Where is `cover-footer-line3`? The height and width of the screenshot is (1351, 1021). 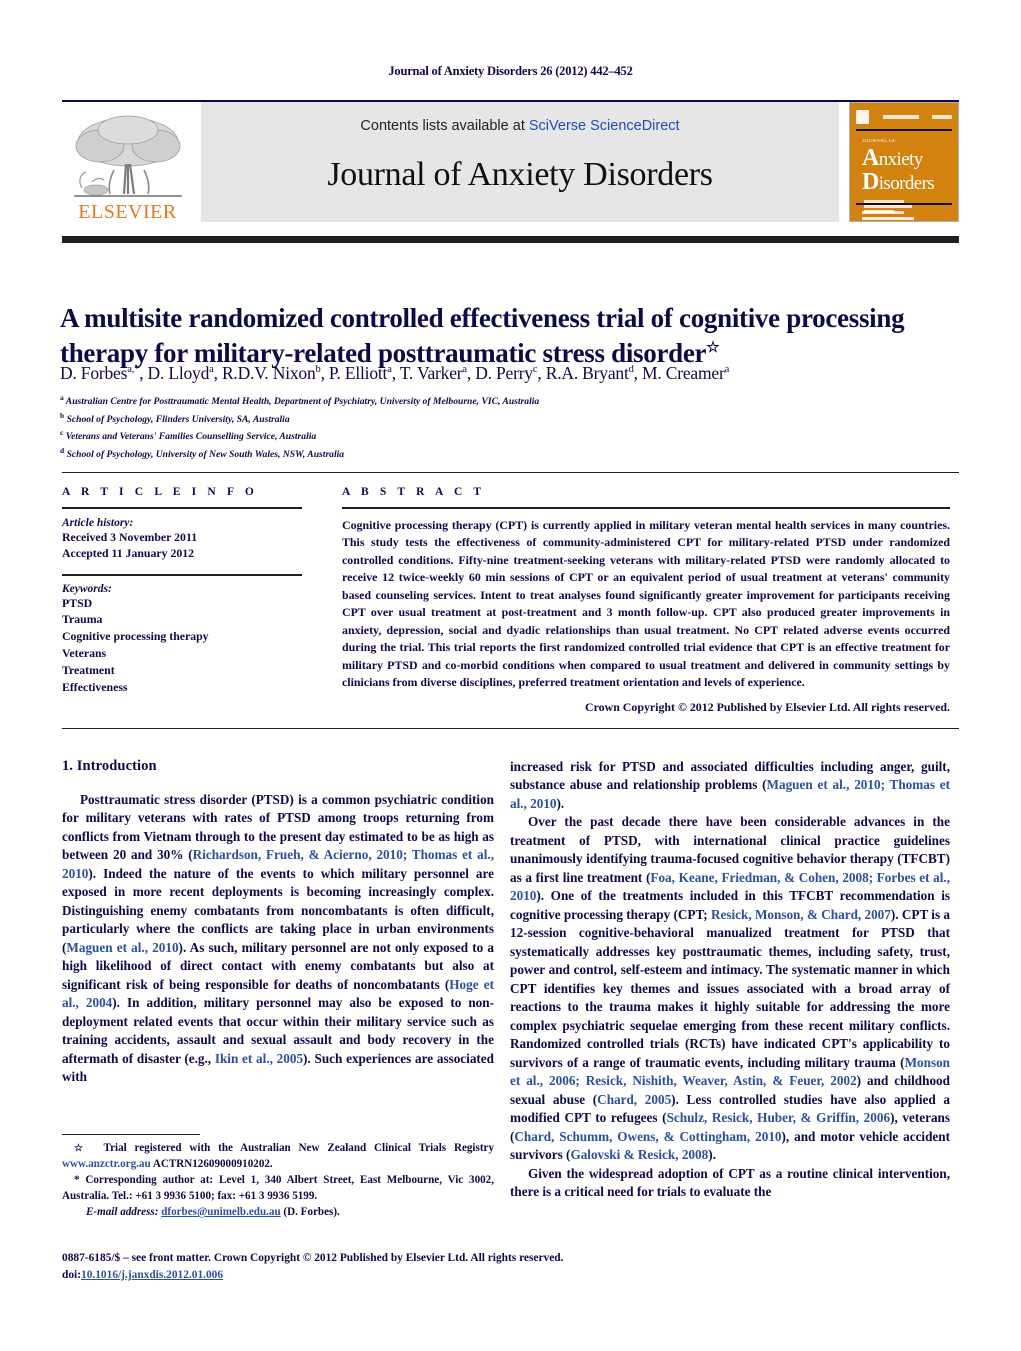 cover-footer-line3 is located at coordinates (879, 211).